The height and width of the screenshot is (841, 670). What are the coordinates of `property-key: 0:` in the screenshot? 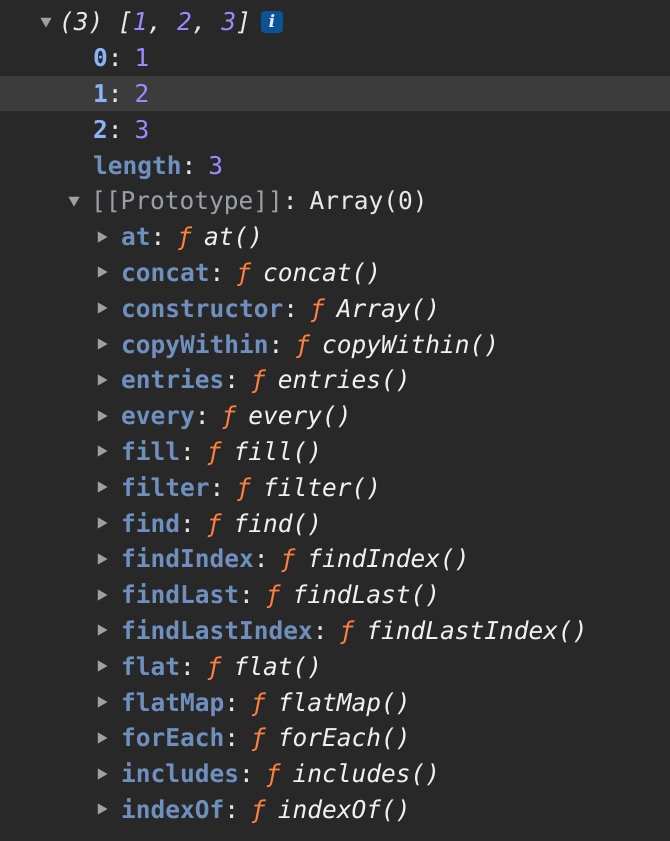 It's located at (108, 57).